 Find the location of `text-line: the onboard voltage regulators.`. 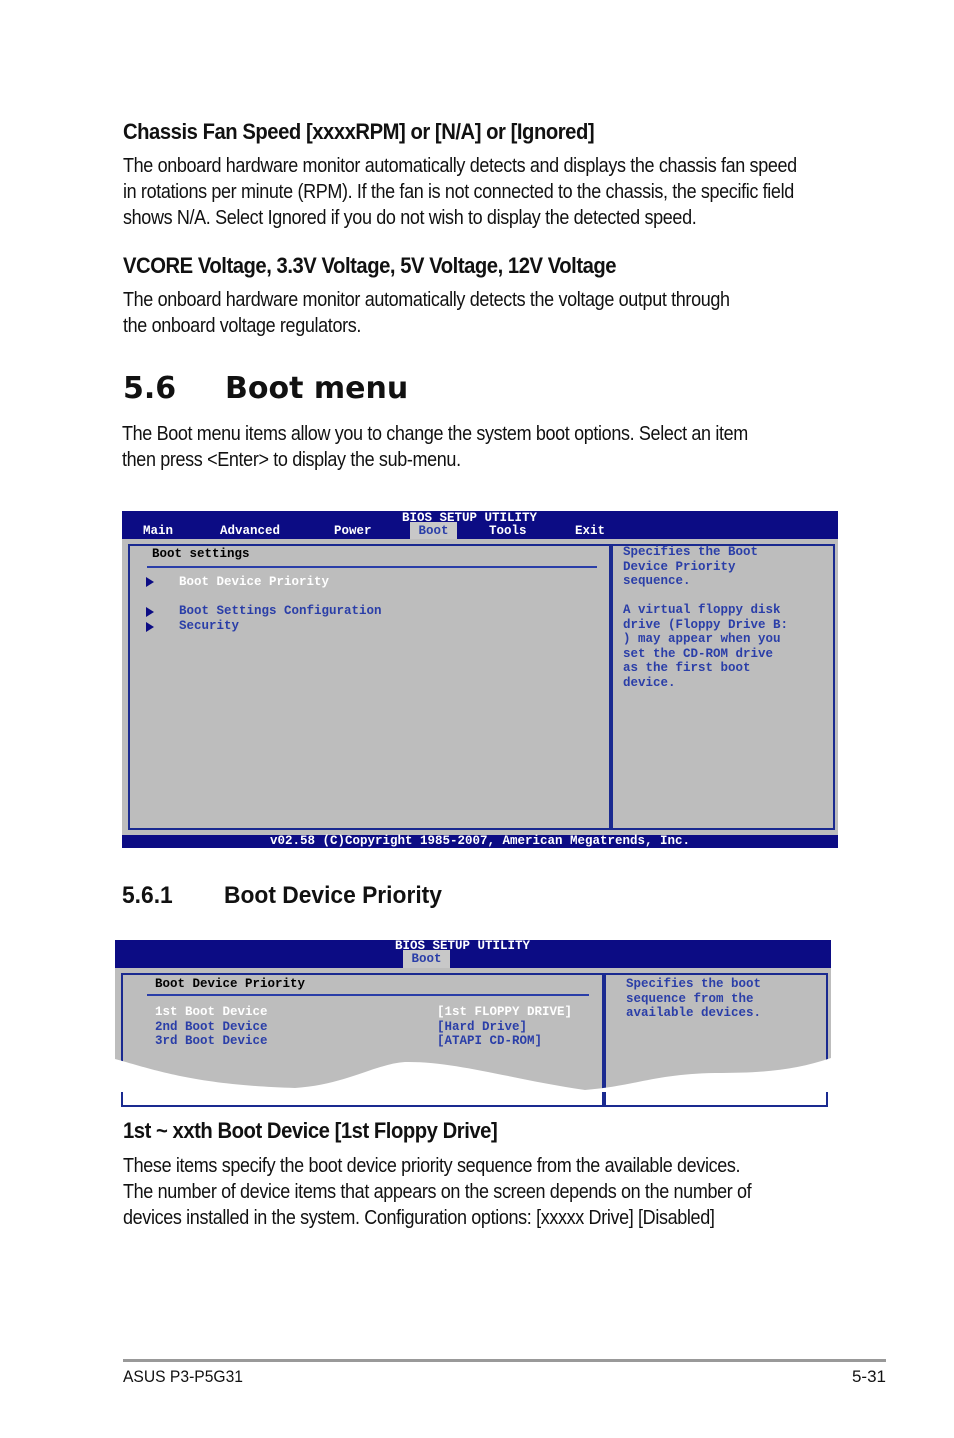

text-line: the onboard voltage regulators. is located at coordinates (242, 326).